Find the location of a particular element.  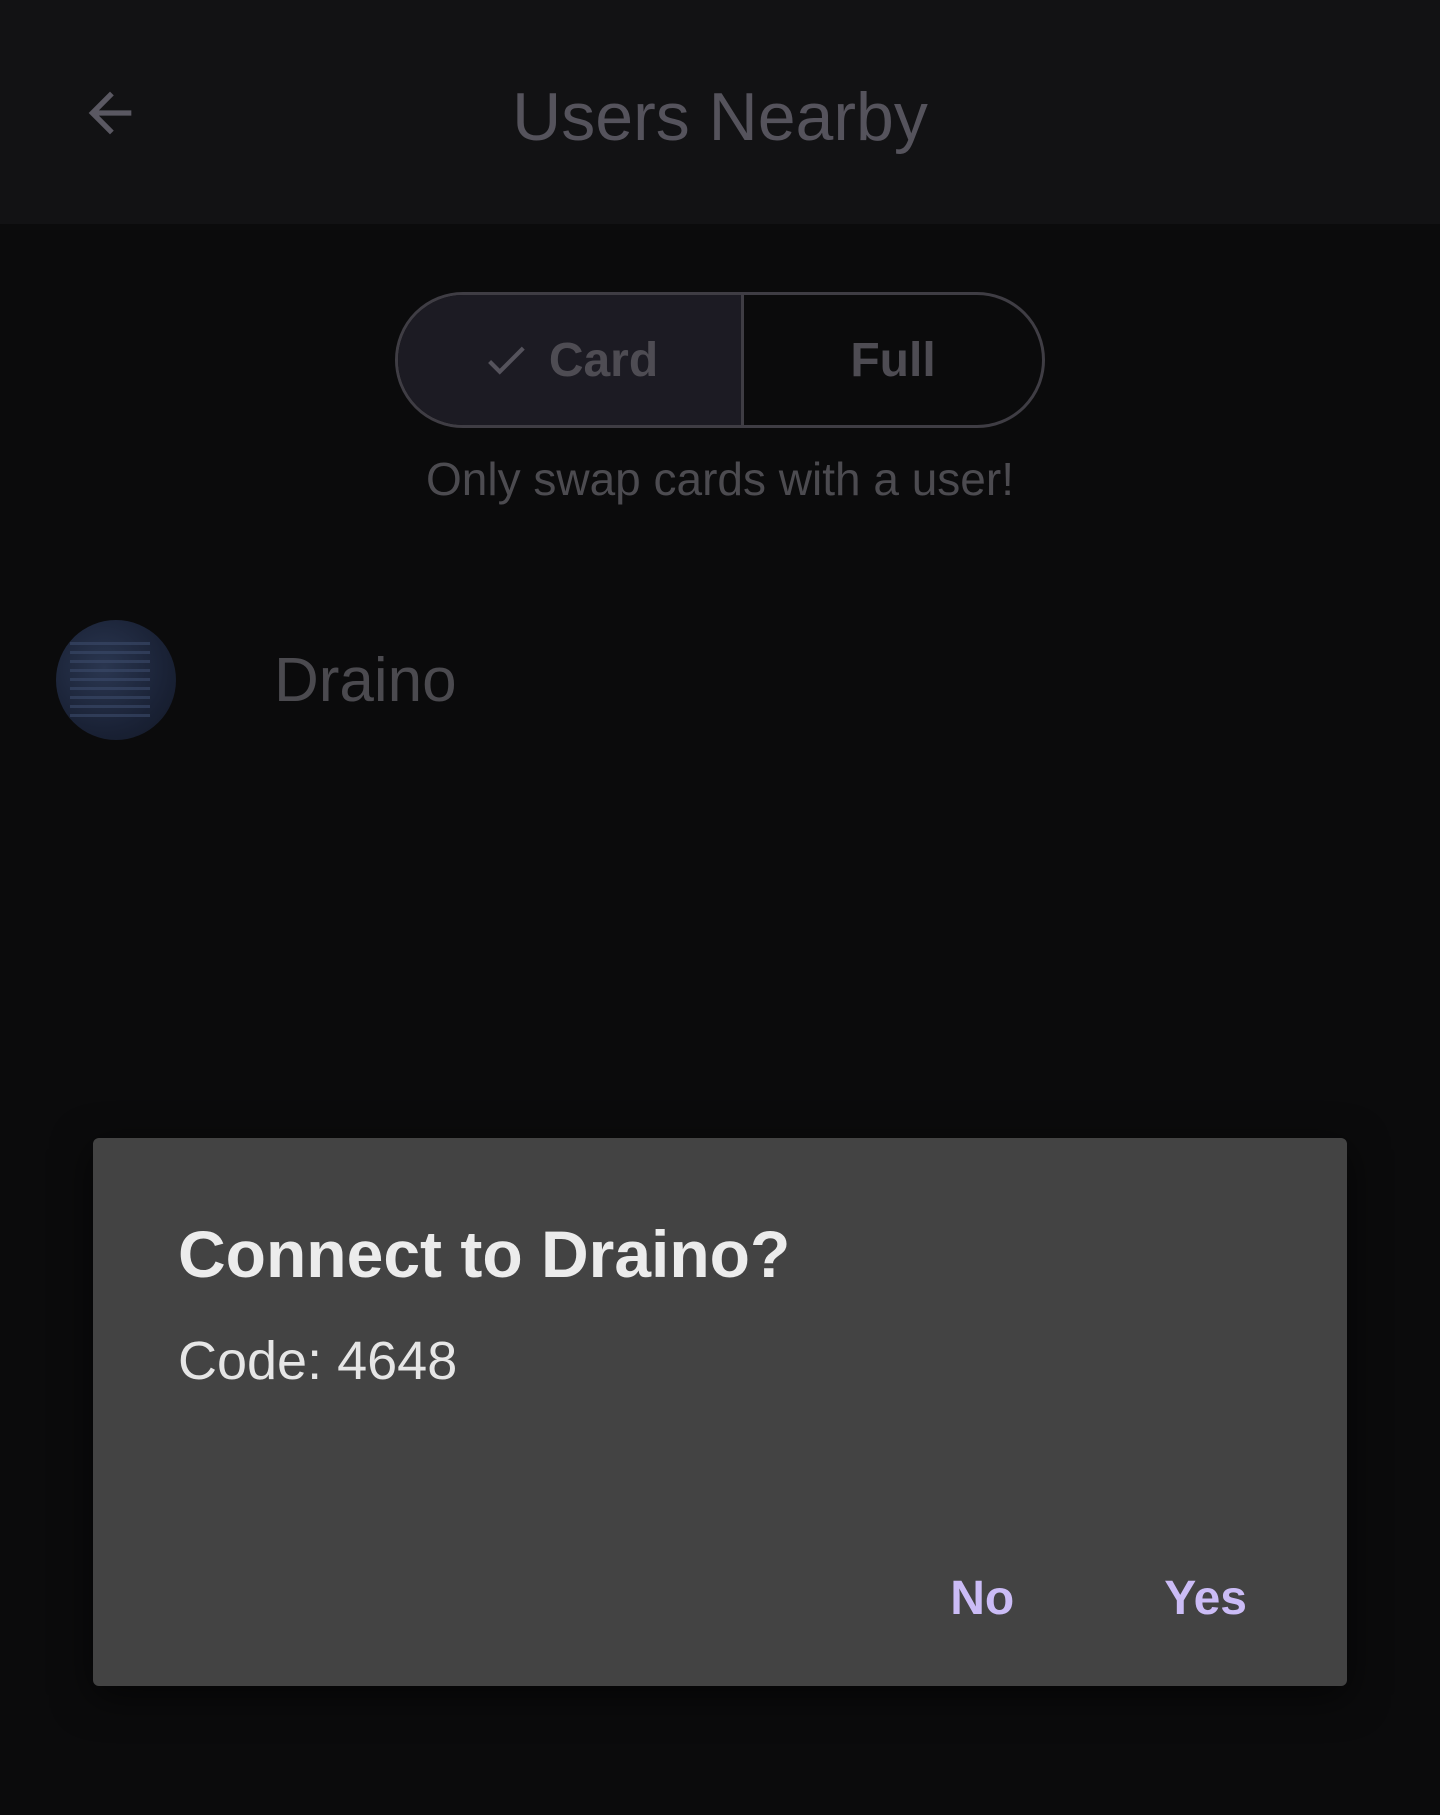

dialog-actions: No Yes is located at coordinates (1098, 1598).